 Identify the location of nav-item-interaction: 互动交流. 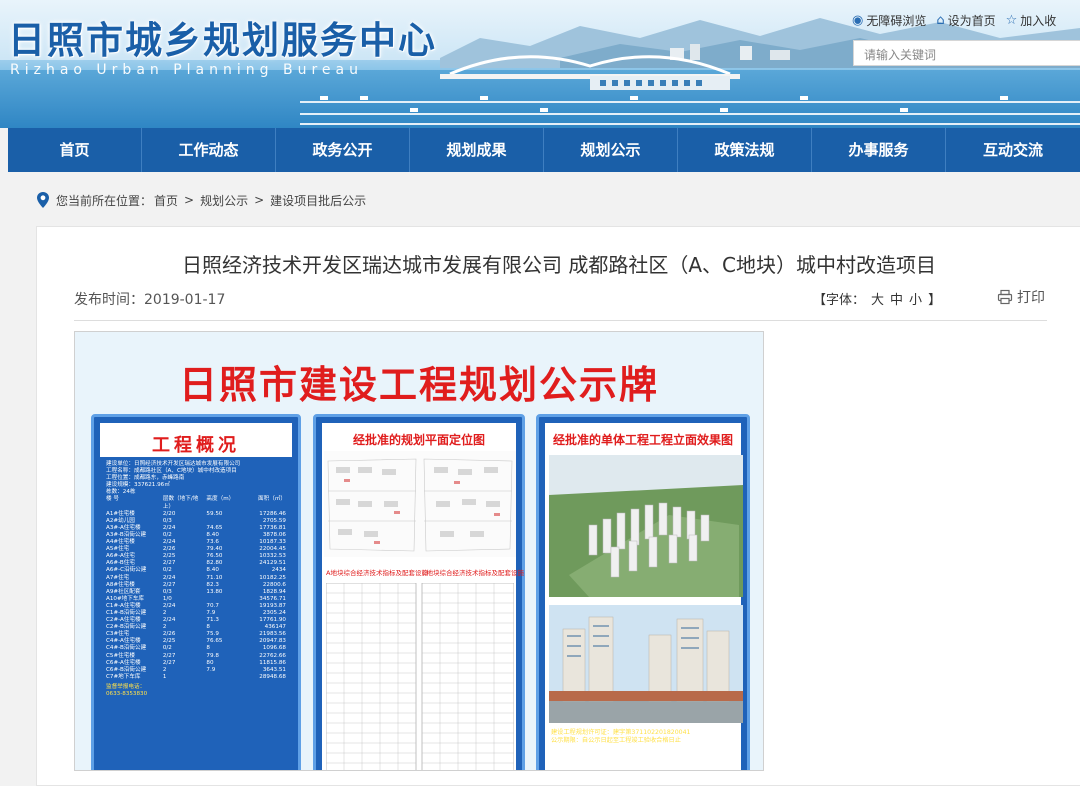
(1013, 150).